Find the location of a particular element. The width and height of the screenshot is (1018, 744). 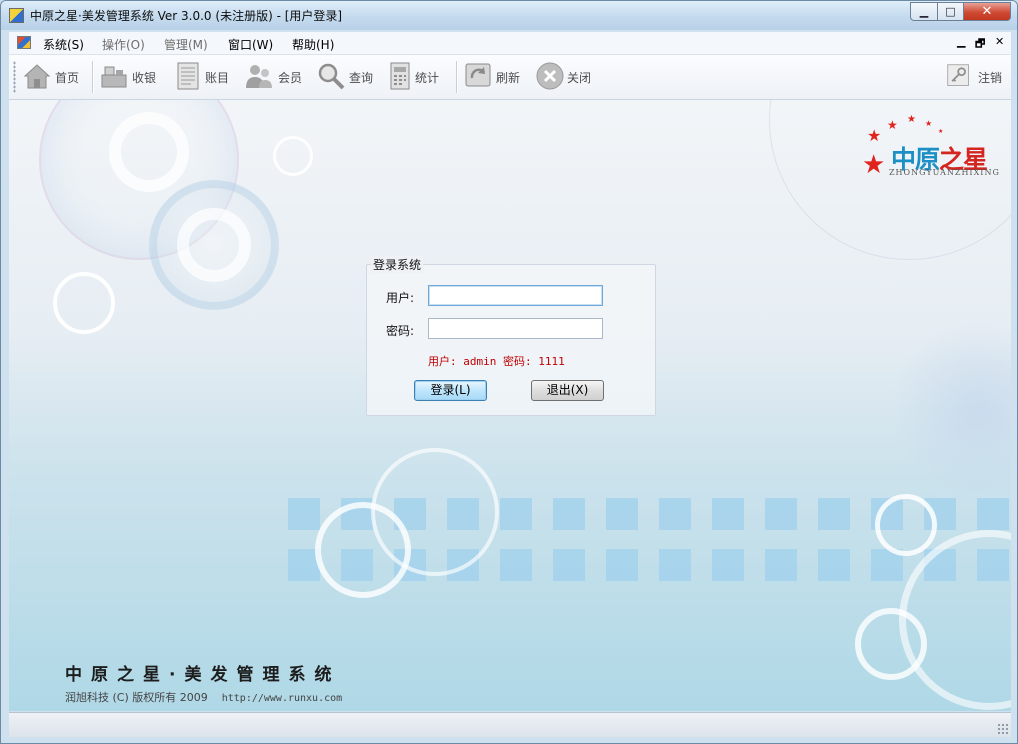

logo-pinyin: ZHONGYUANZHIXING is located at coordinates (944, 172).